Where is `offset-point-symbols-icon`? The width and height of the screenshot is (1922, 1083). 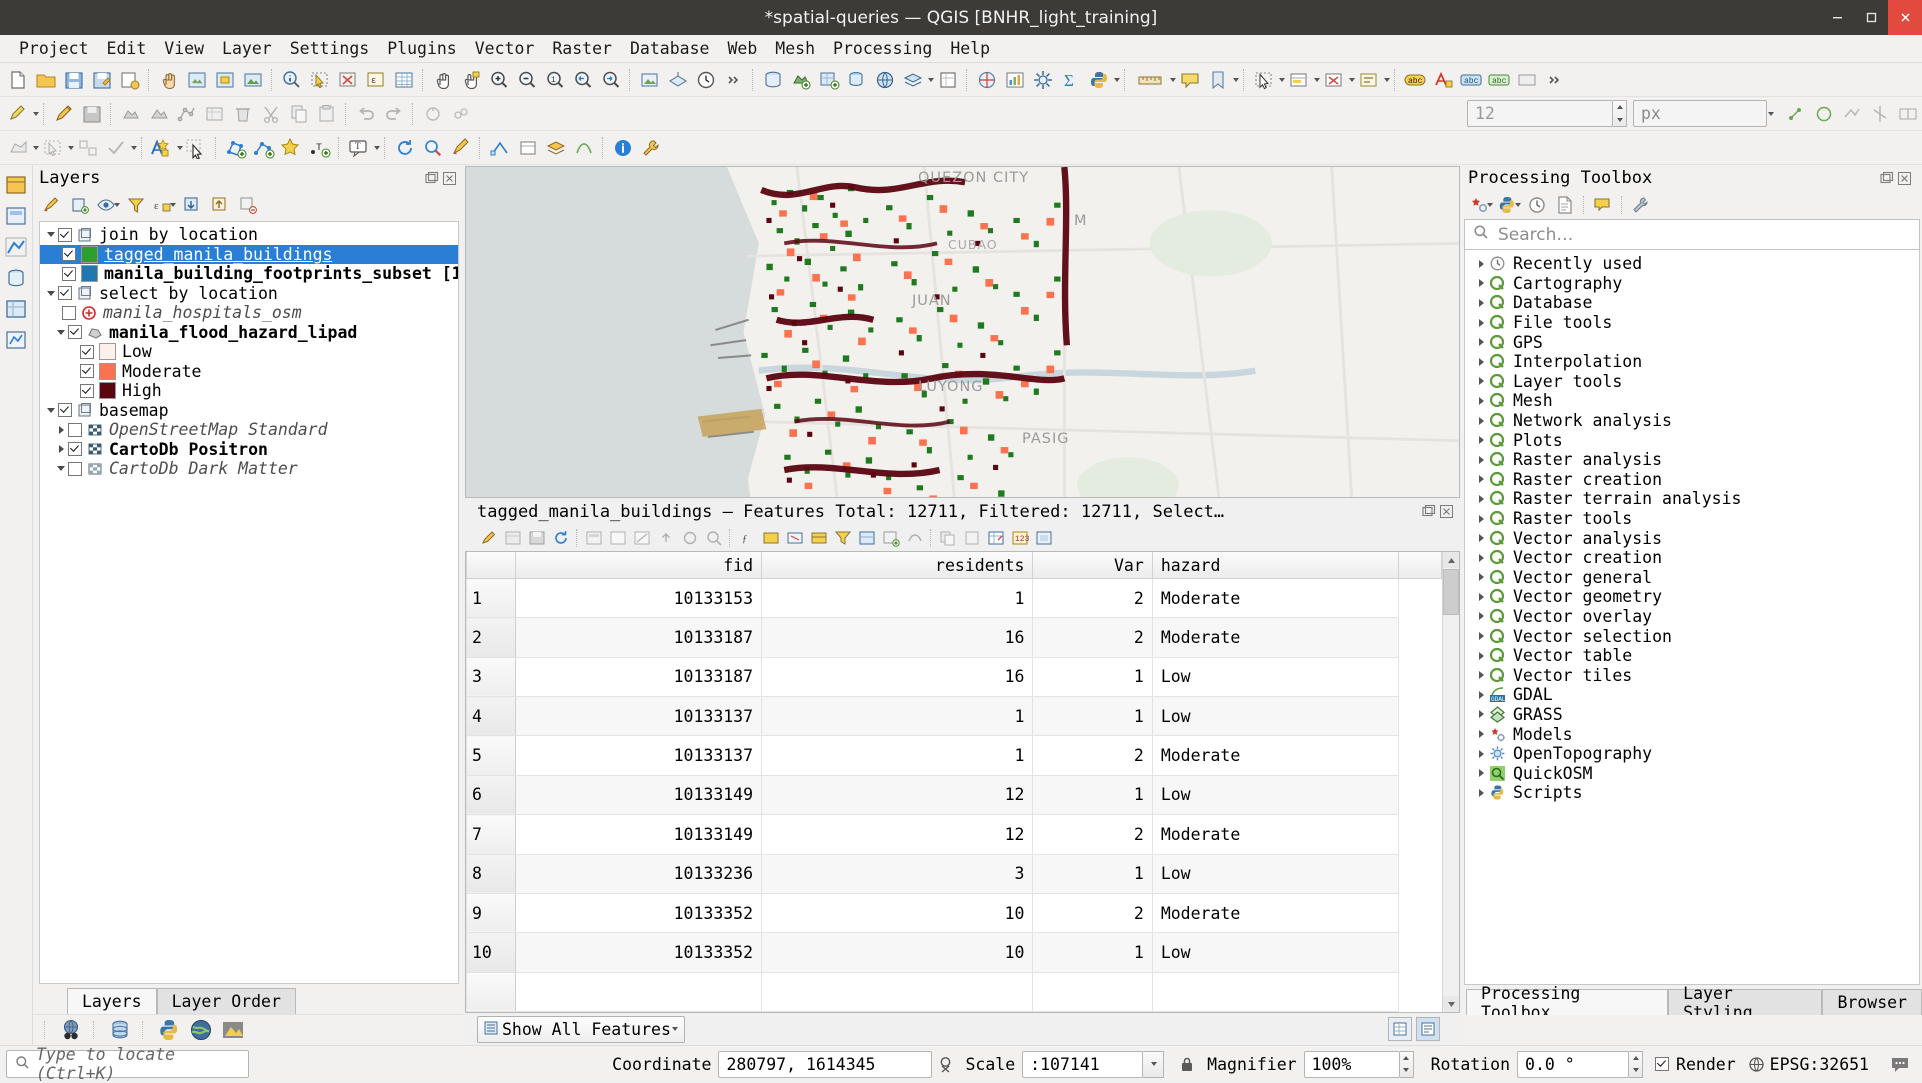
offset-point-symbols-icon is located at coordinates (461, 114).